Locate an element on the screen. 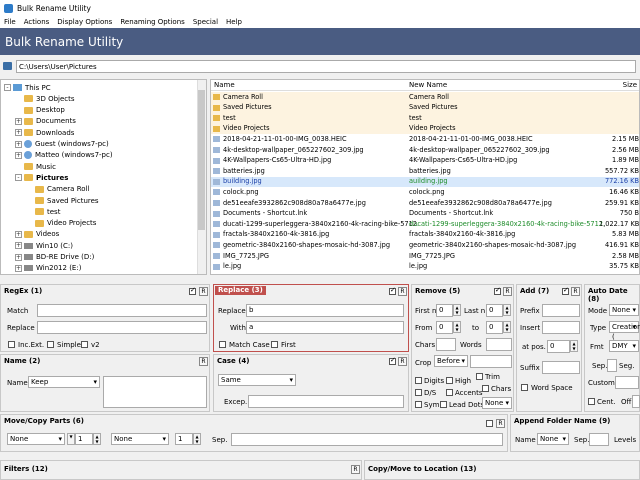 The height and width of the screenshot is (480, 640). tree-item: Saved Pictures is located at coordinates (62, 200).